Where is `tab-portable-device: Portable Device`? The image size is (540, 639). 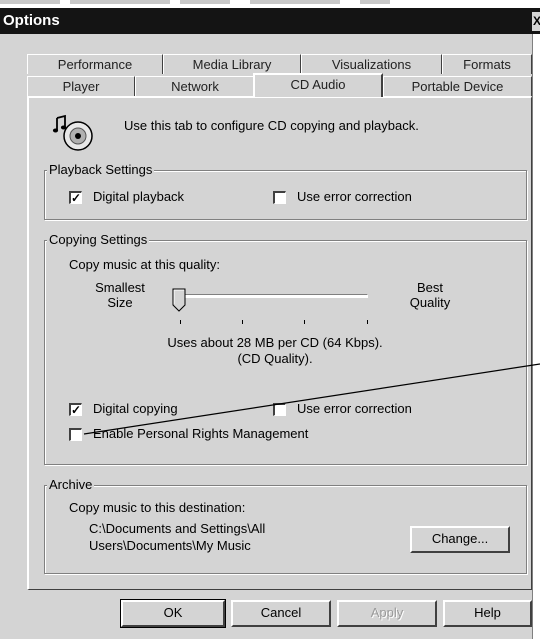
tab-portable-device: Portable Device is located at coordinates (457, 86).